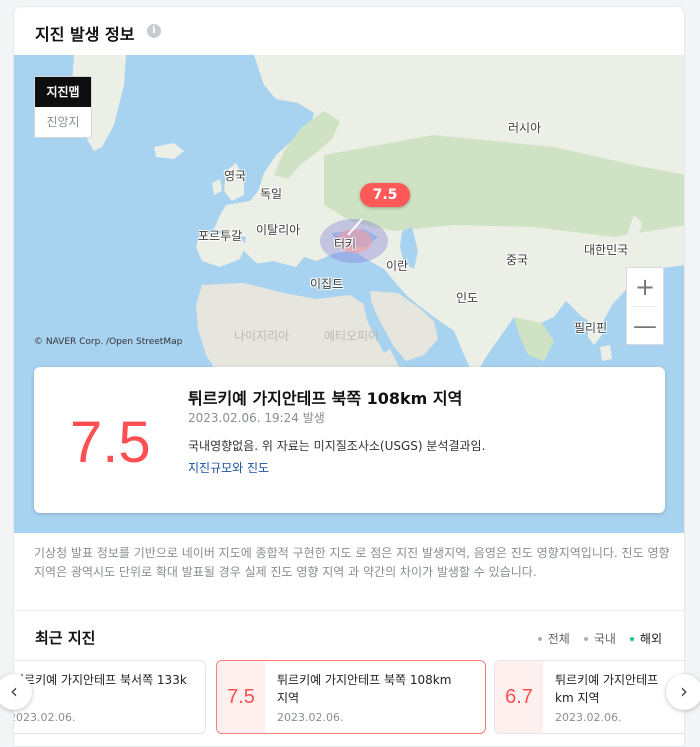 Image resolution: width=700 pixels, height=747 pixels. I want to click on filter-domestic-label: 국내, so click(604, 639).